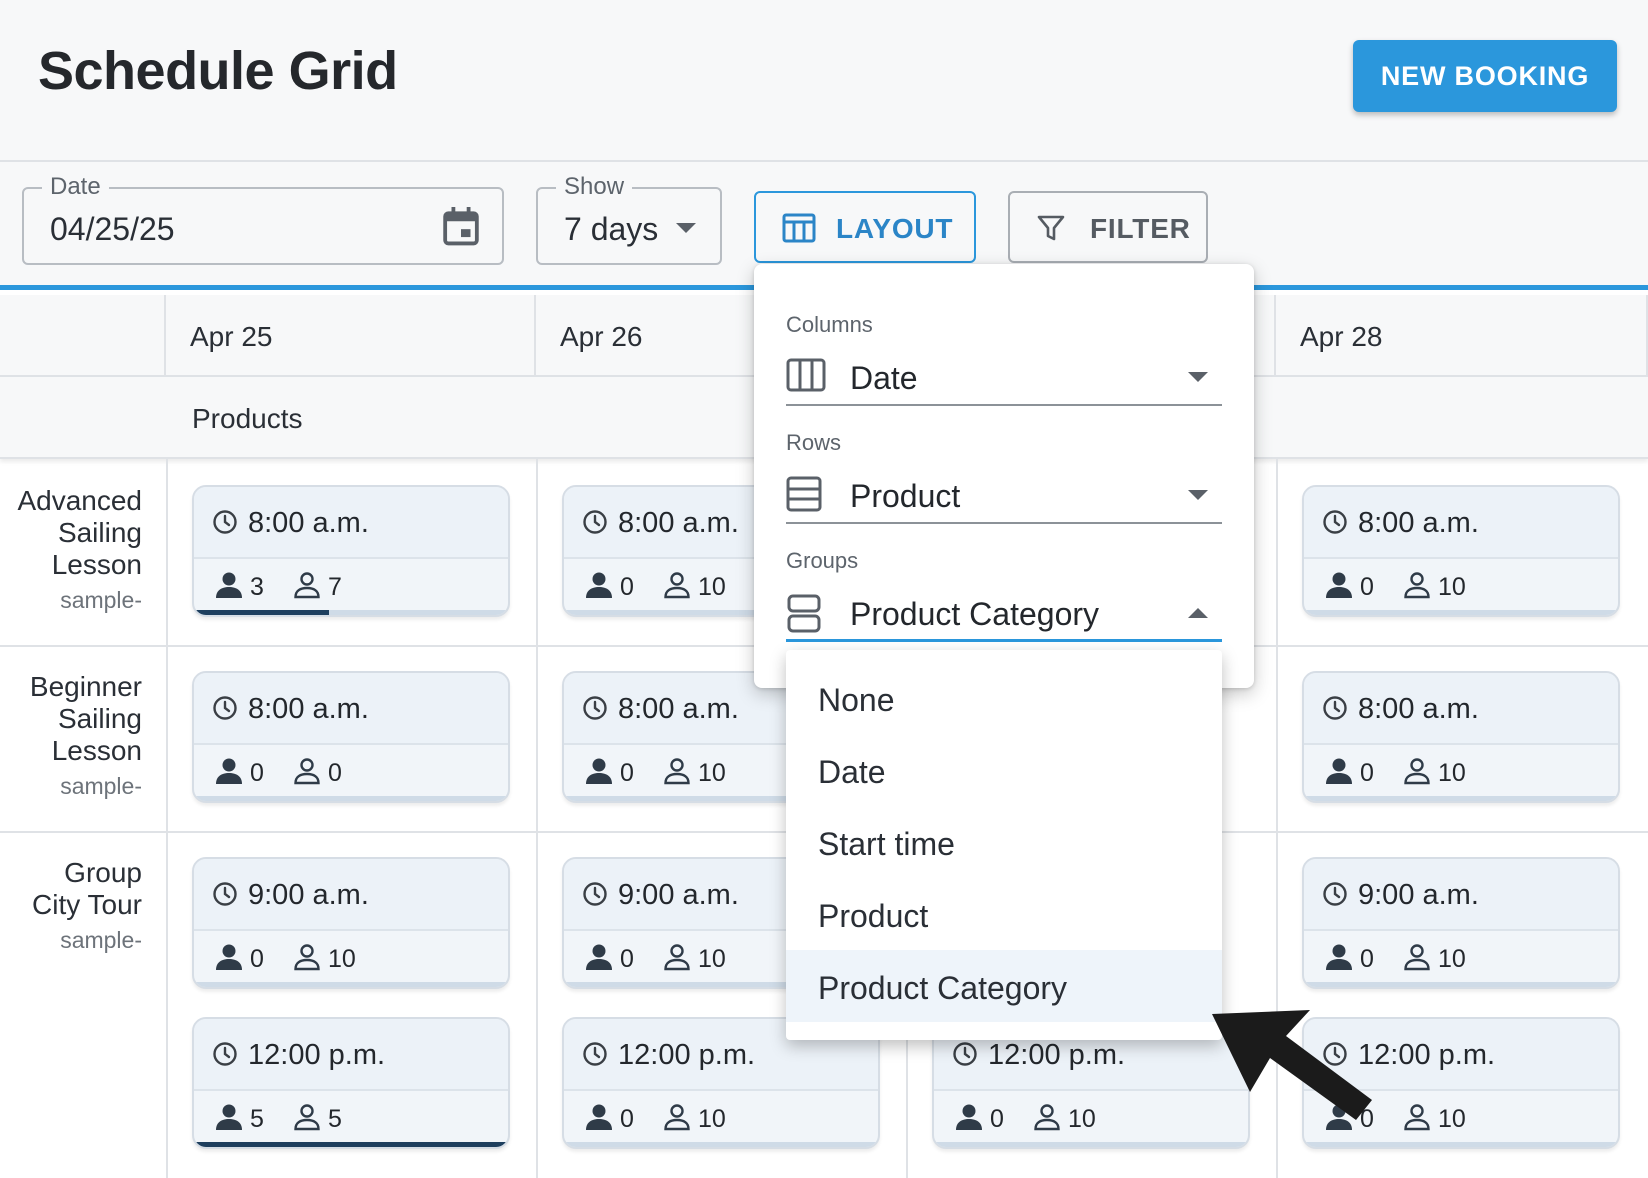  What do you see at coordinates (351, 1119) in the screenshot?
I see `slot-counts: 55` at bounding box center [351, 1119].